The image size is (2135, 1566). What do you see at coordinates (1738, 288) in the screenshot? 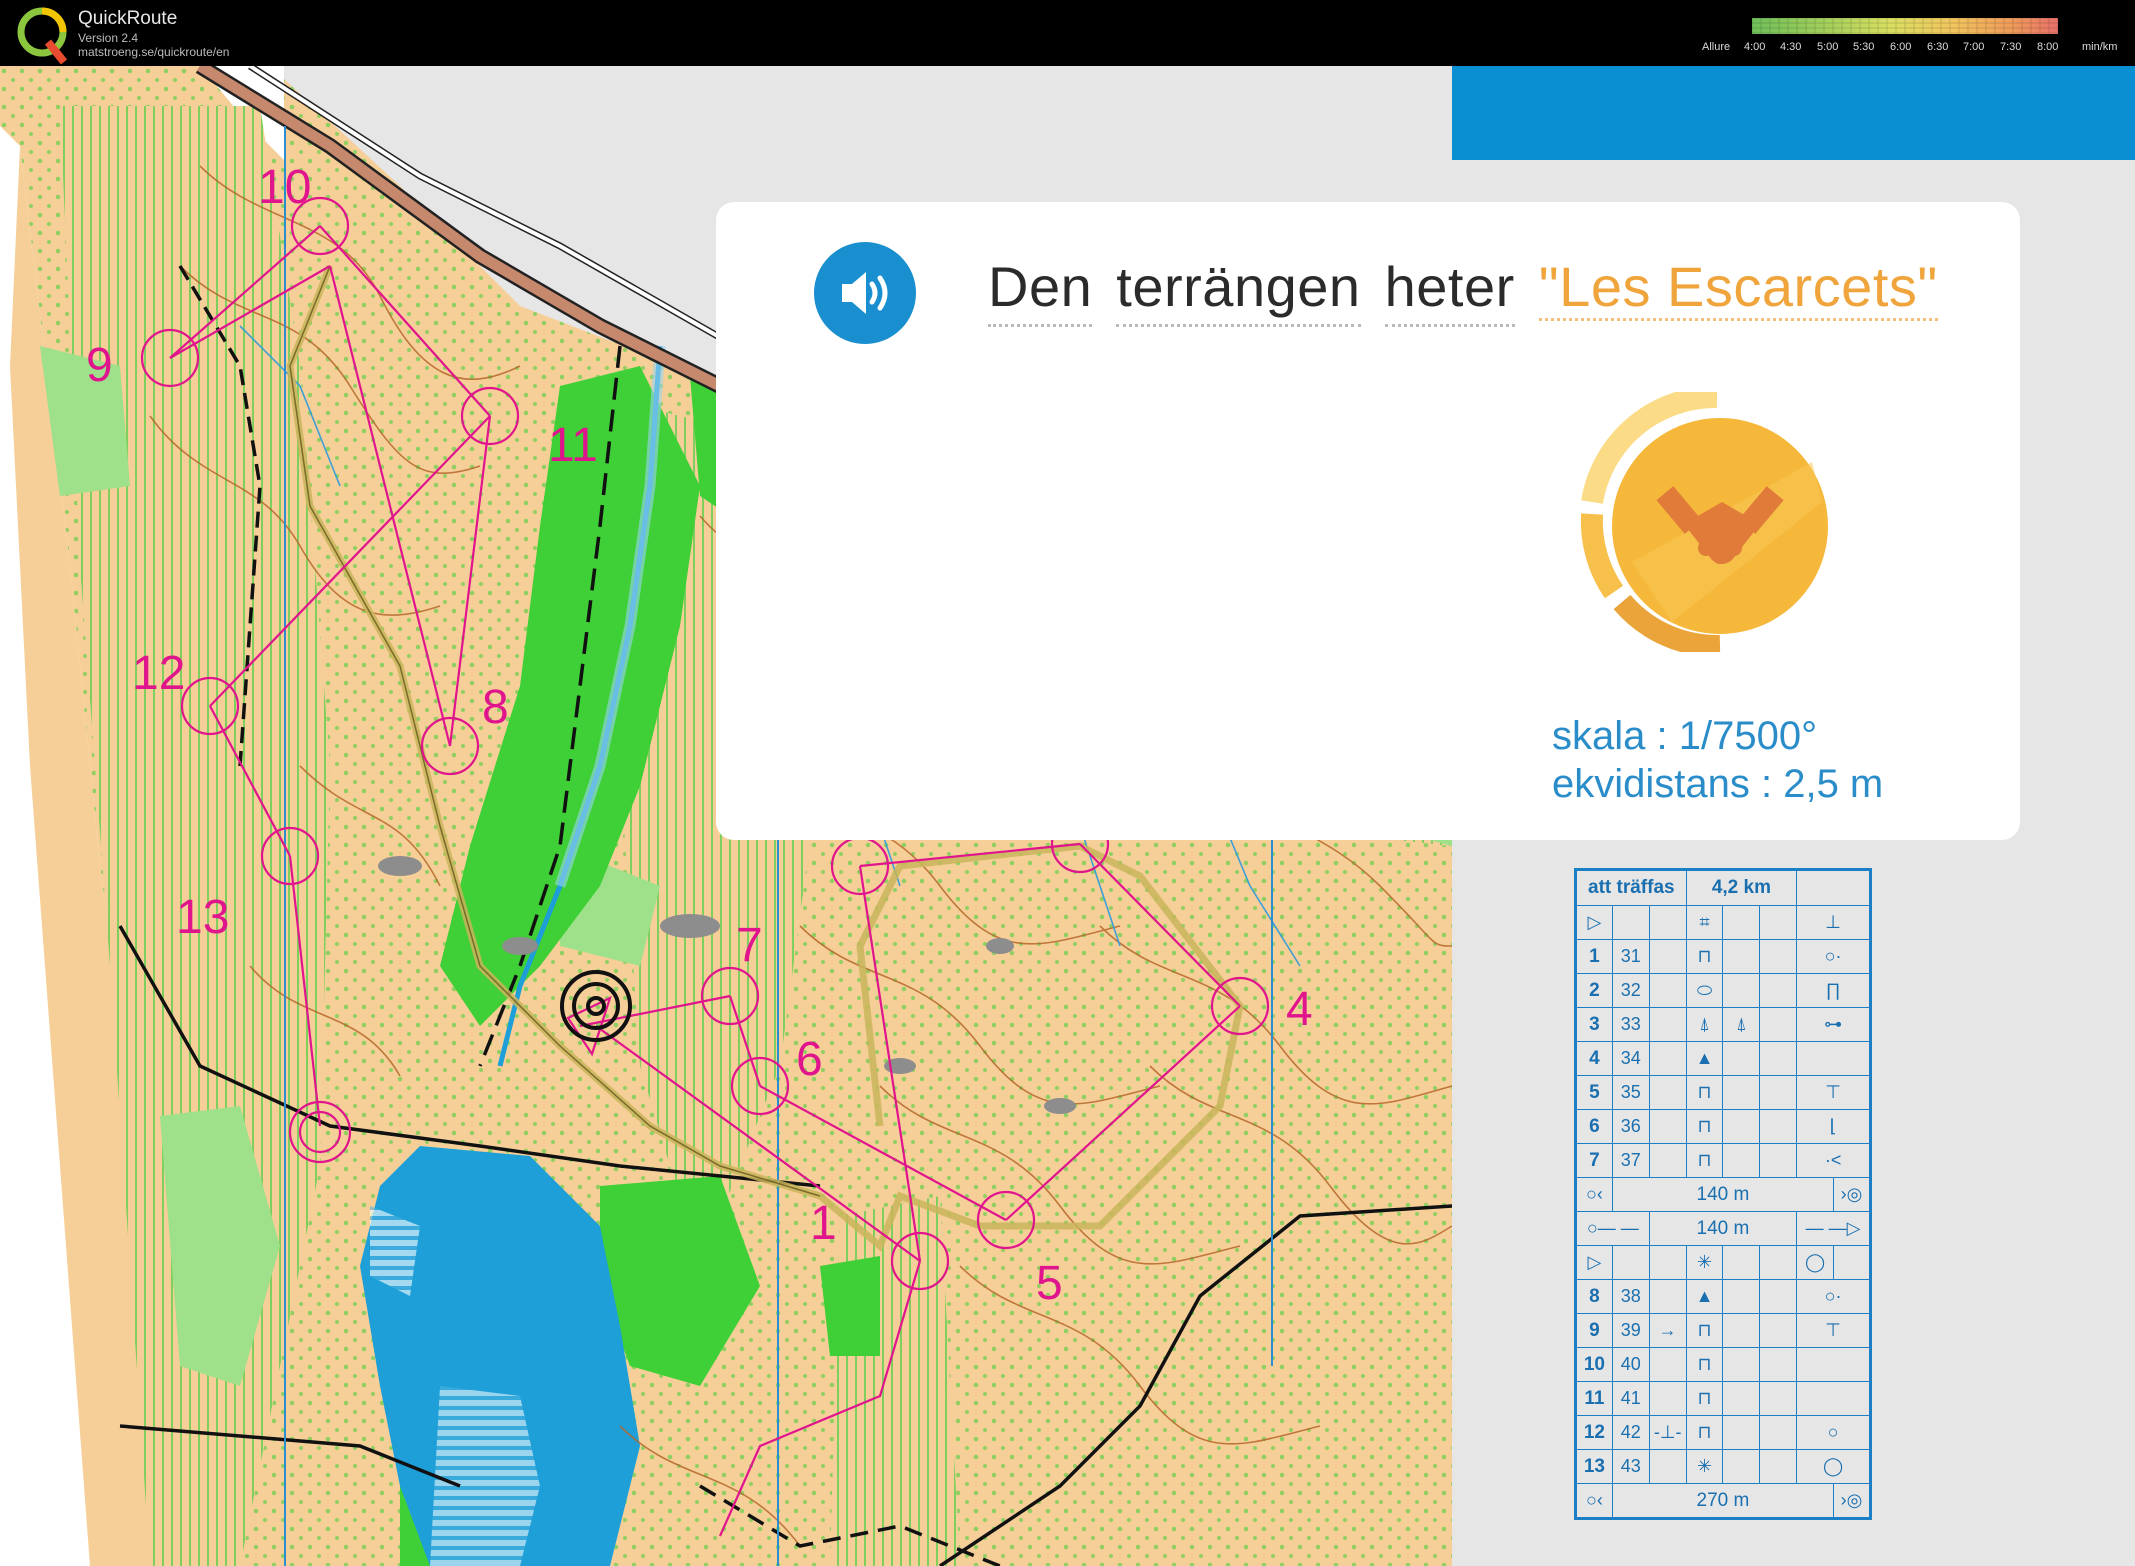
I see `terrain-name: "Les Escarcets"` at bounding box center [1738, 288].